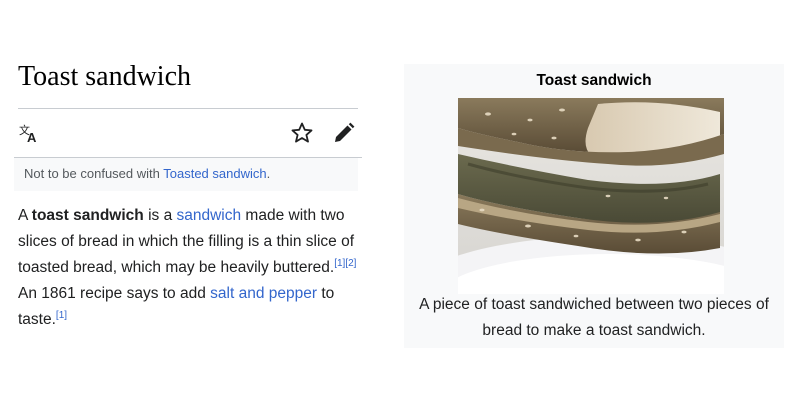 The height and width of the screenshot is (400, 800). What do you see at coordinates (214, 173) in the screenshot?
I see `hatnote-link-toasted-sandwich: Toasted sandwich` at bounding box center [214, 173].